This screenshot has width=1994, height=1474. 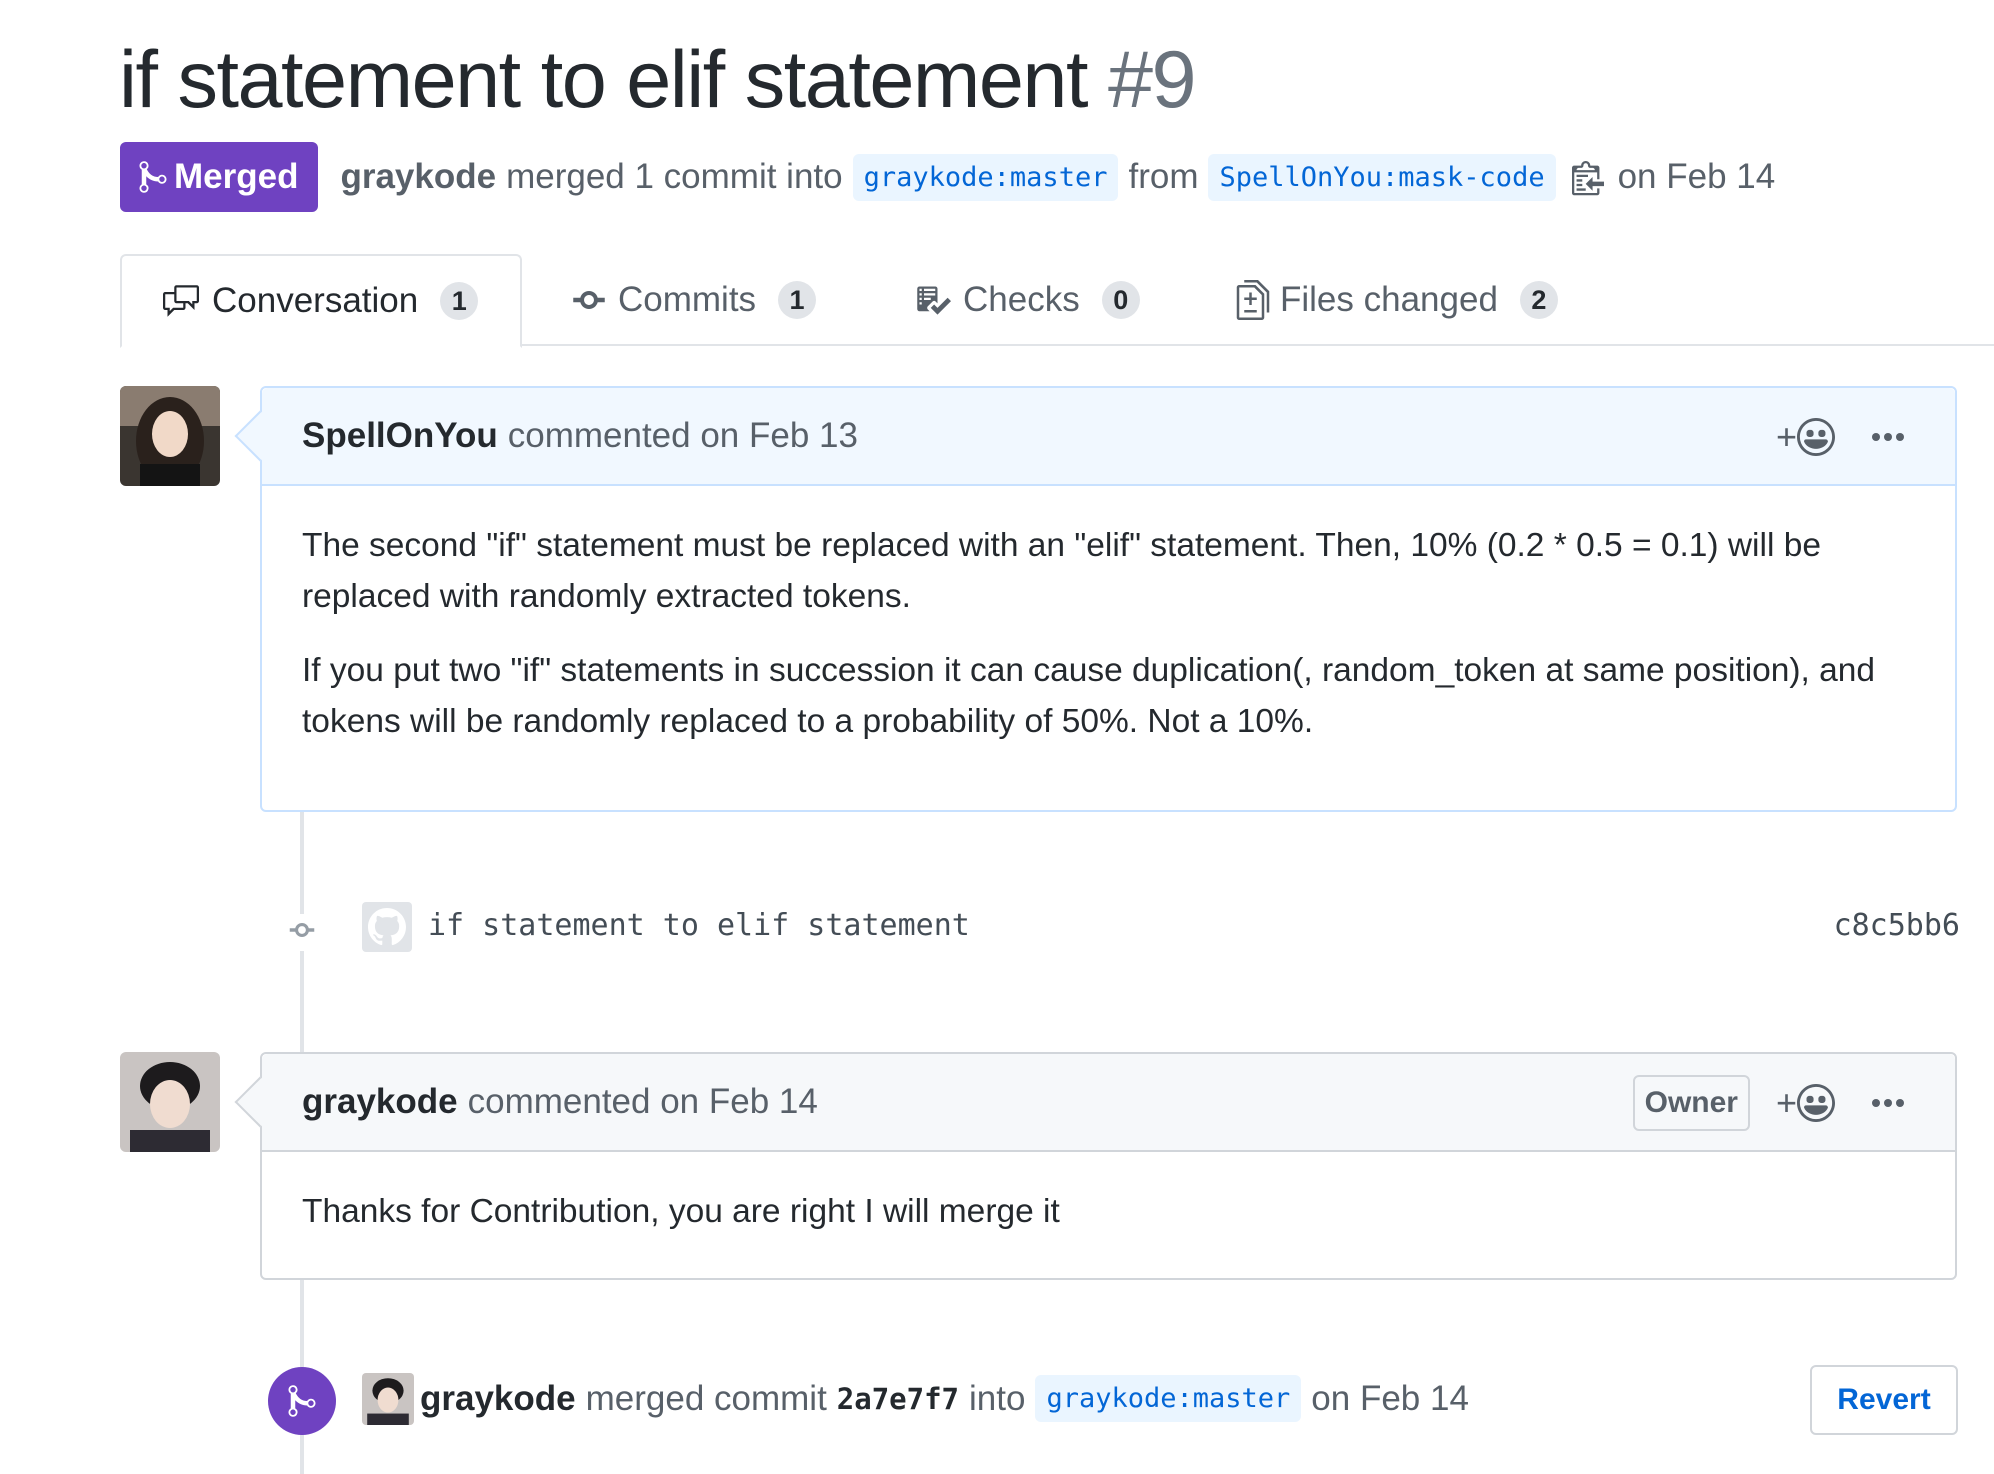 What do you see at coordinates (459, 301) in the screenshot?
I see `tab-conversation-count: 1` at bounding box center [459, 301].